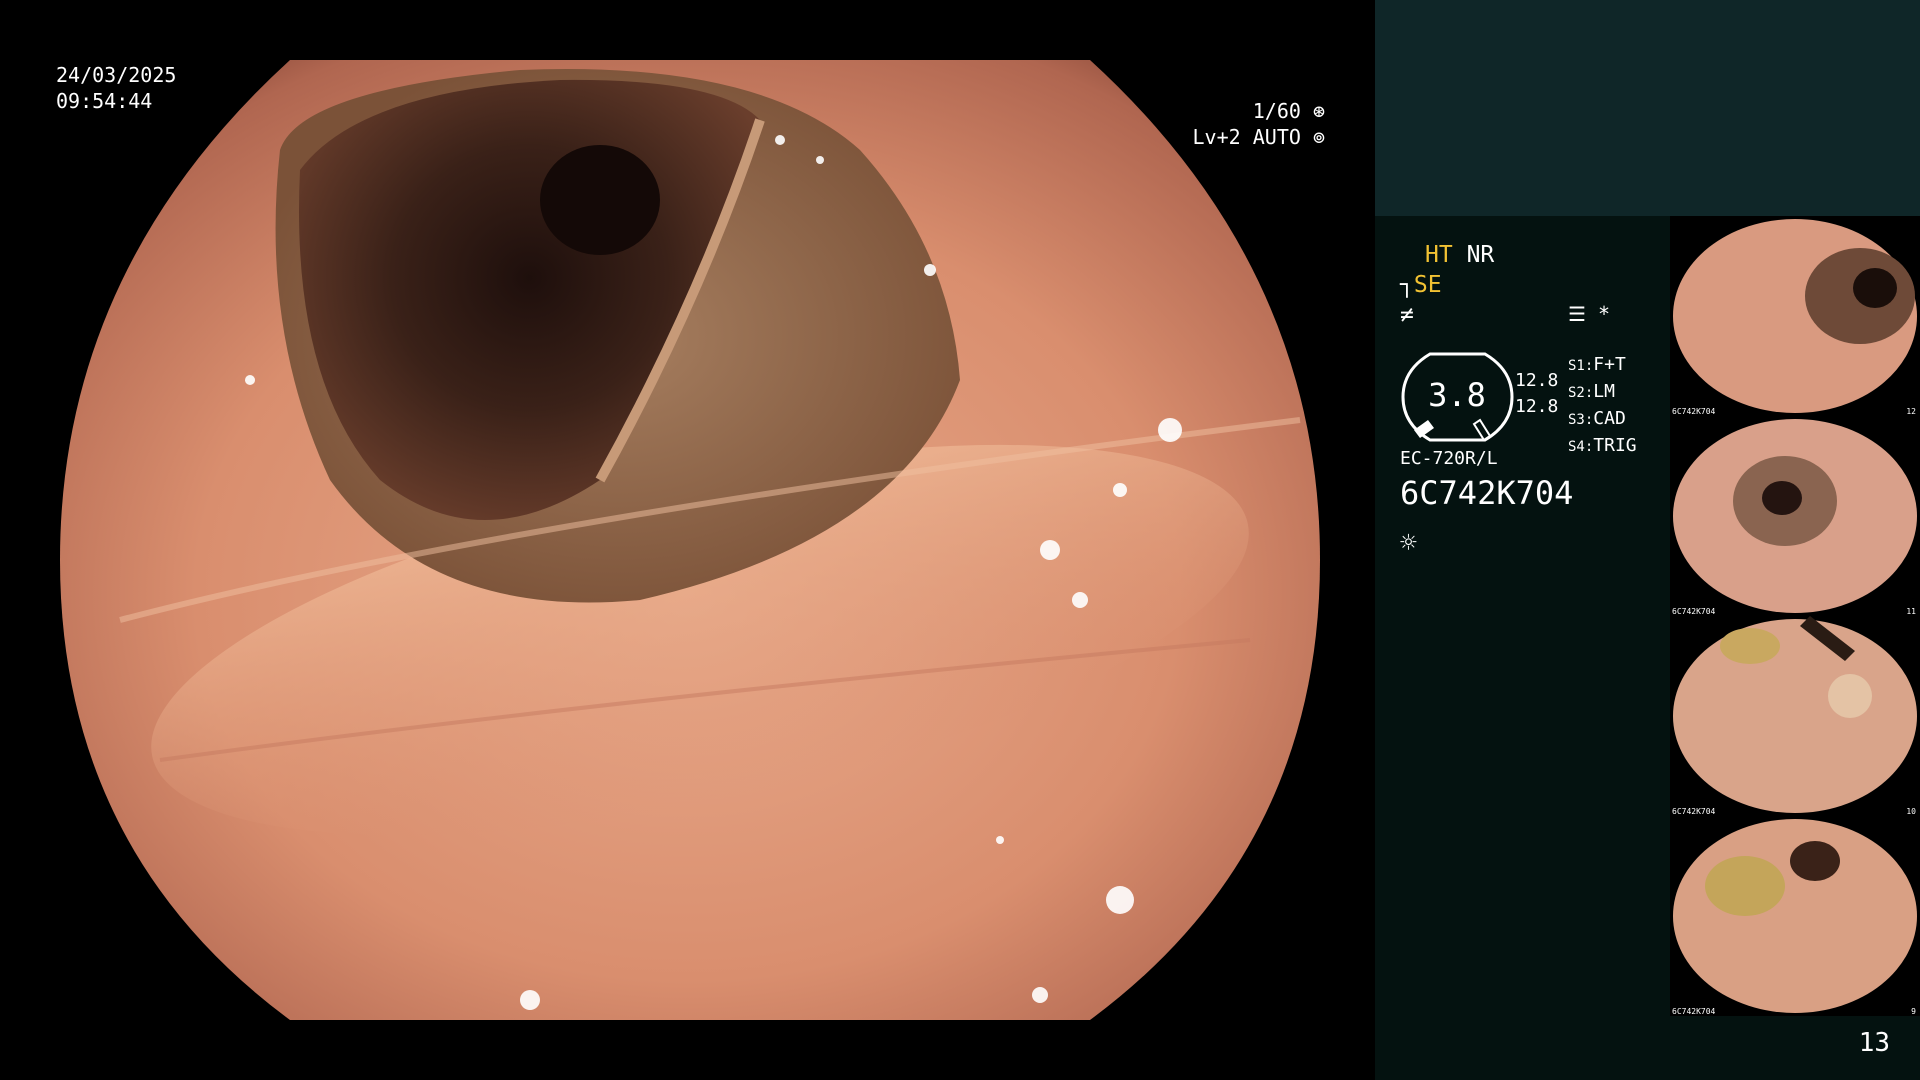 The width and height of the screenshot is (1920, 1080). I want to click on memo-icon: ☰, so click(1577, 314).